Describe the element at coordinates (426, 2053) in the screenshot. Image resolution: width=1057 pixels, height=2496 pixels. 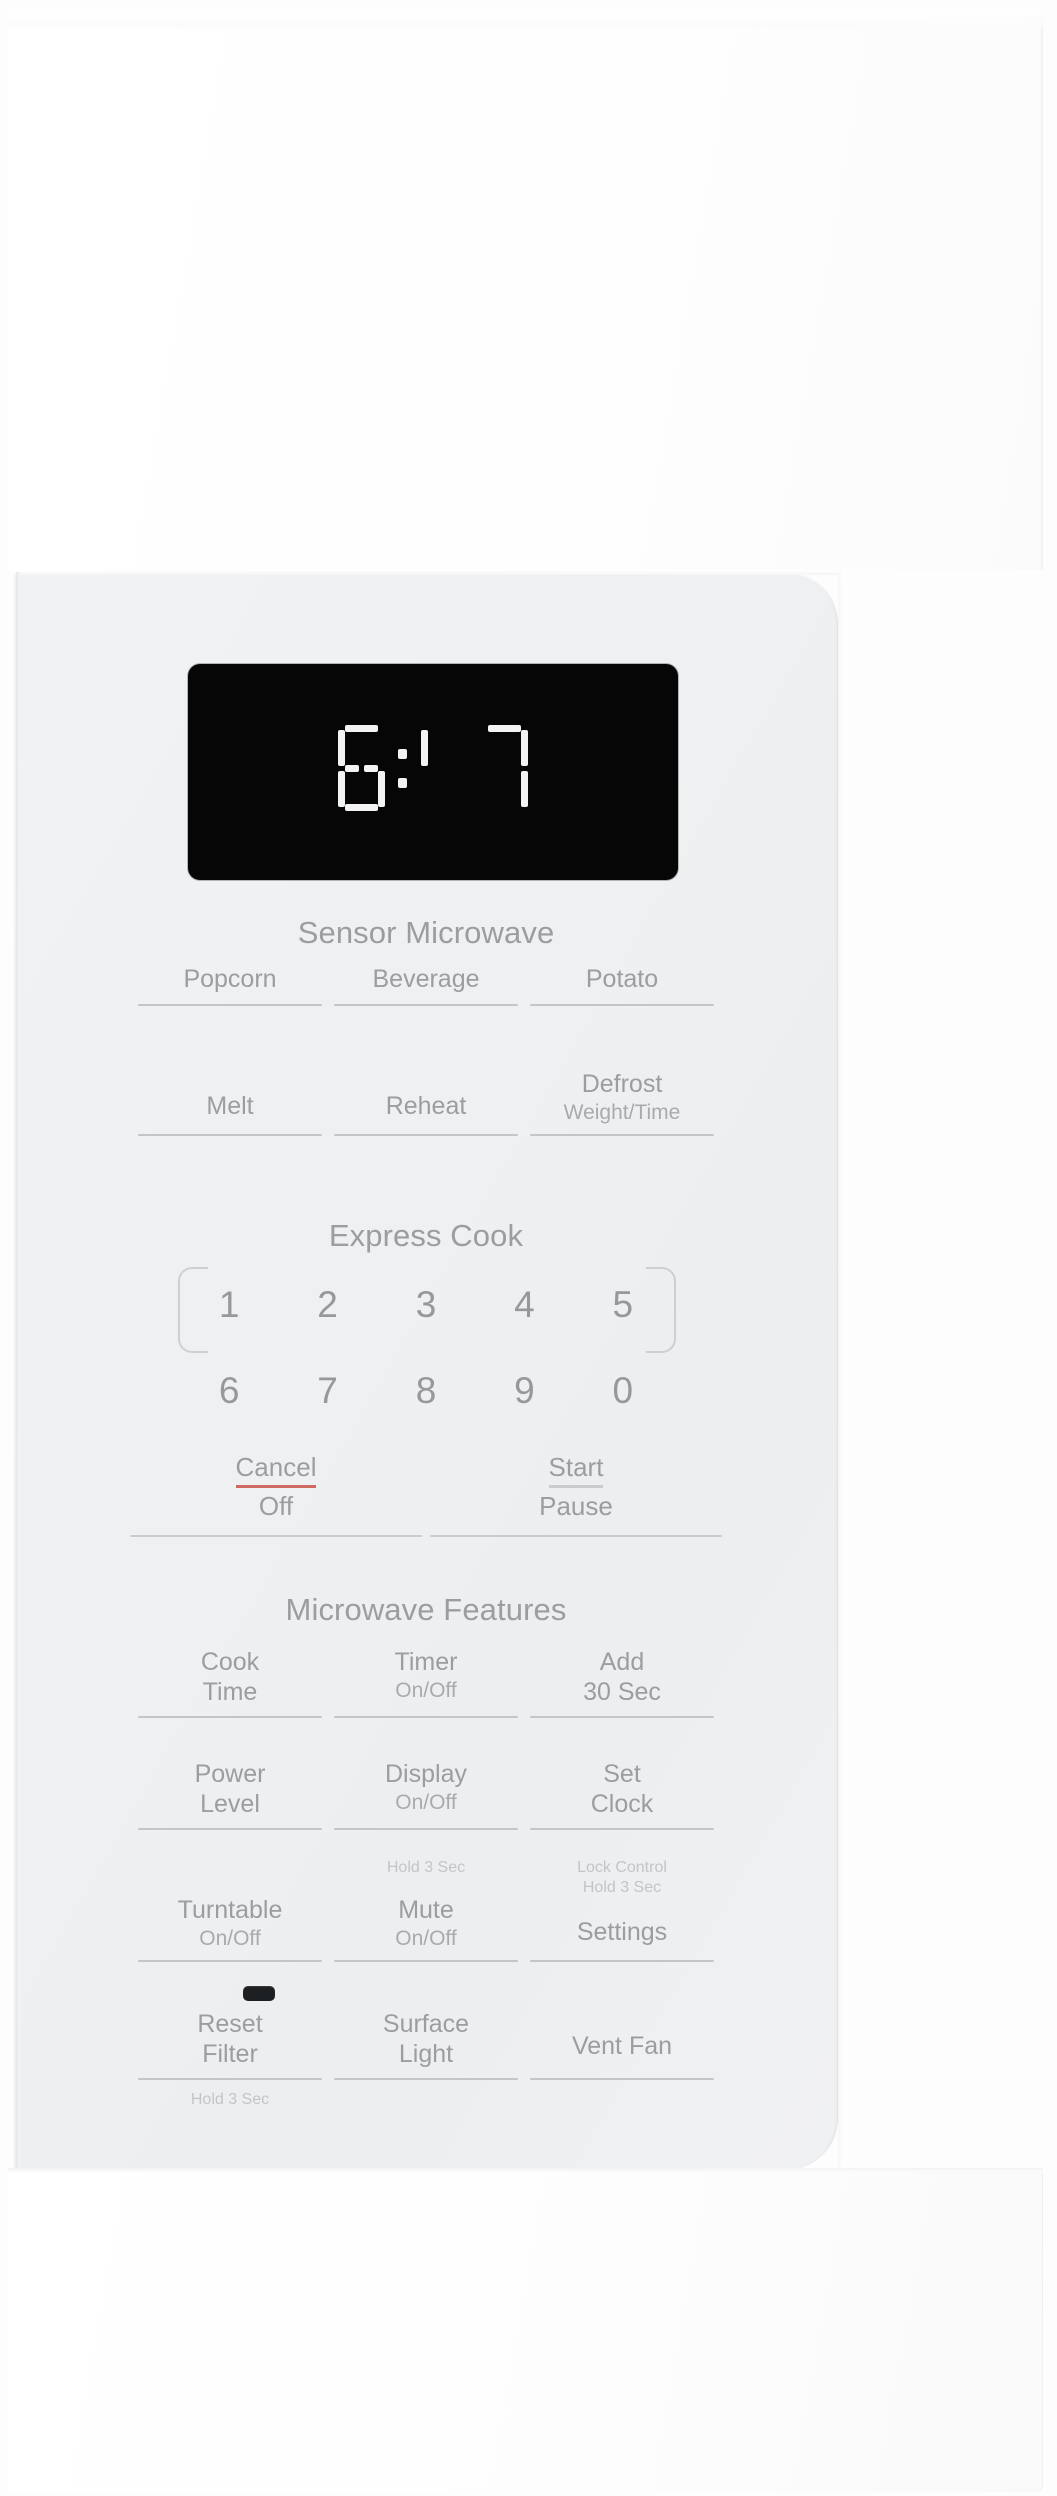
I see `button-light-sublabel: Light` at that location.